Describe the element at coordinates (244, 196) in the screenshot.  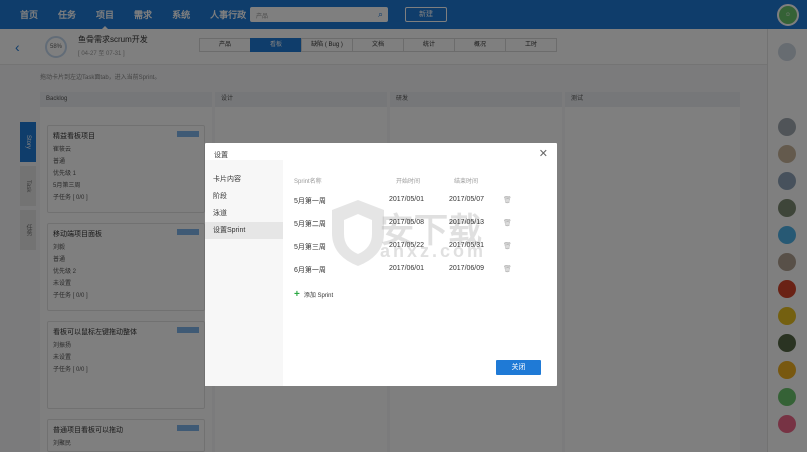
I see `menu-stages: 阶段` at that location.